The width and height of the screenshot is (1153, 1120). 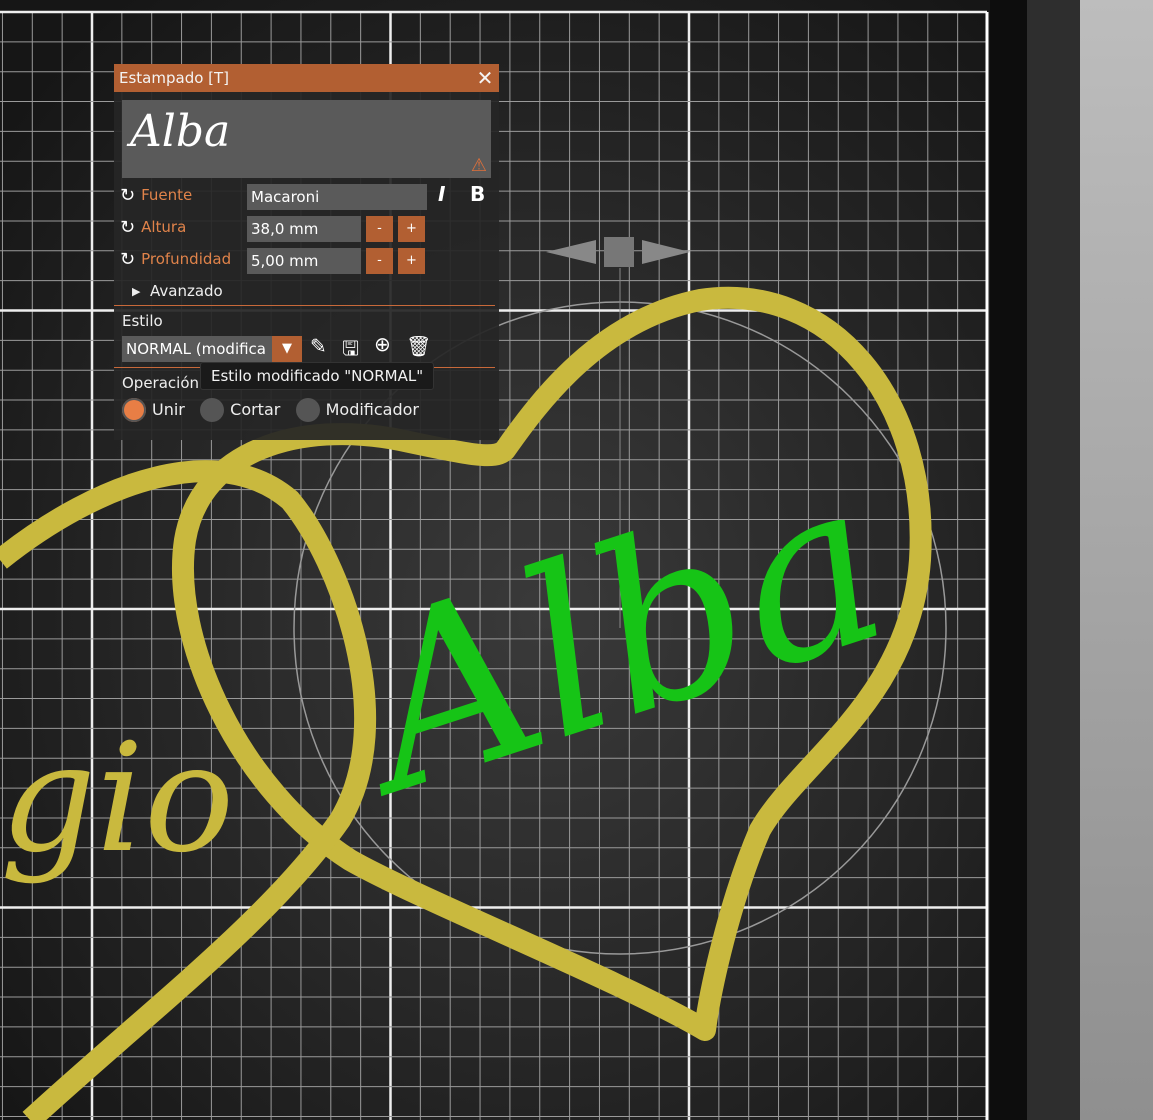 I want to click on rename-style-icon: ✎, so click(x=318, y=346).